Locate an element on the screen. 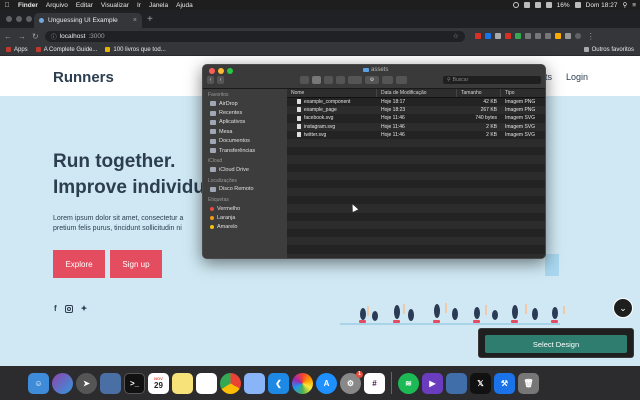  site-brand: Runners is located at coordinates (83, 77).